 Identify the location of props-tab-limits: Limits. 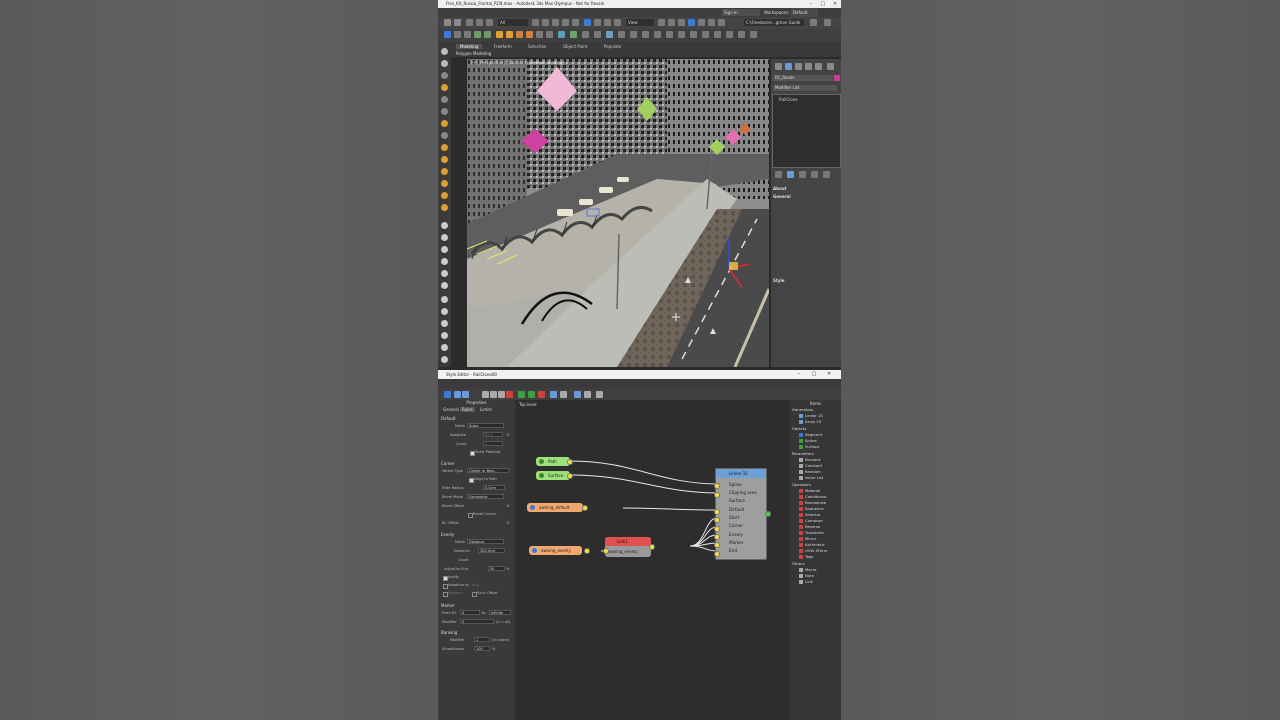
(486, 409).